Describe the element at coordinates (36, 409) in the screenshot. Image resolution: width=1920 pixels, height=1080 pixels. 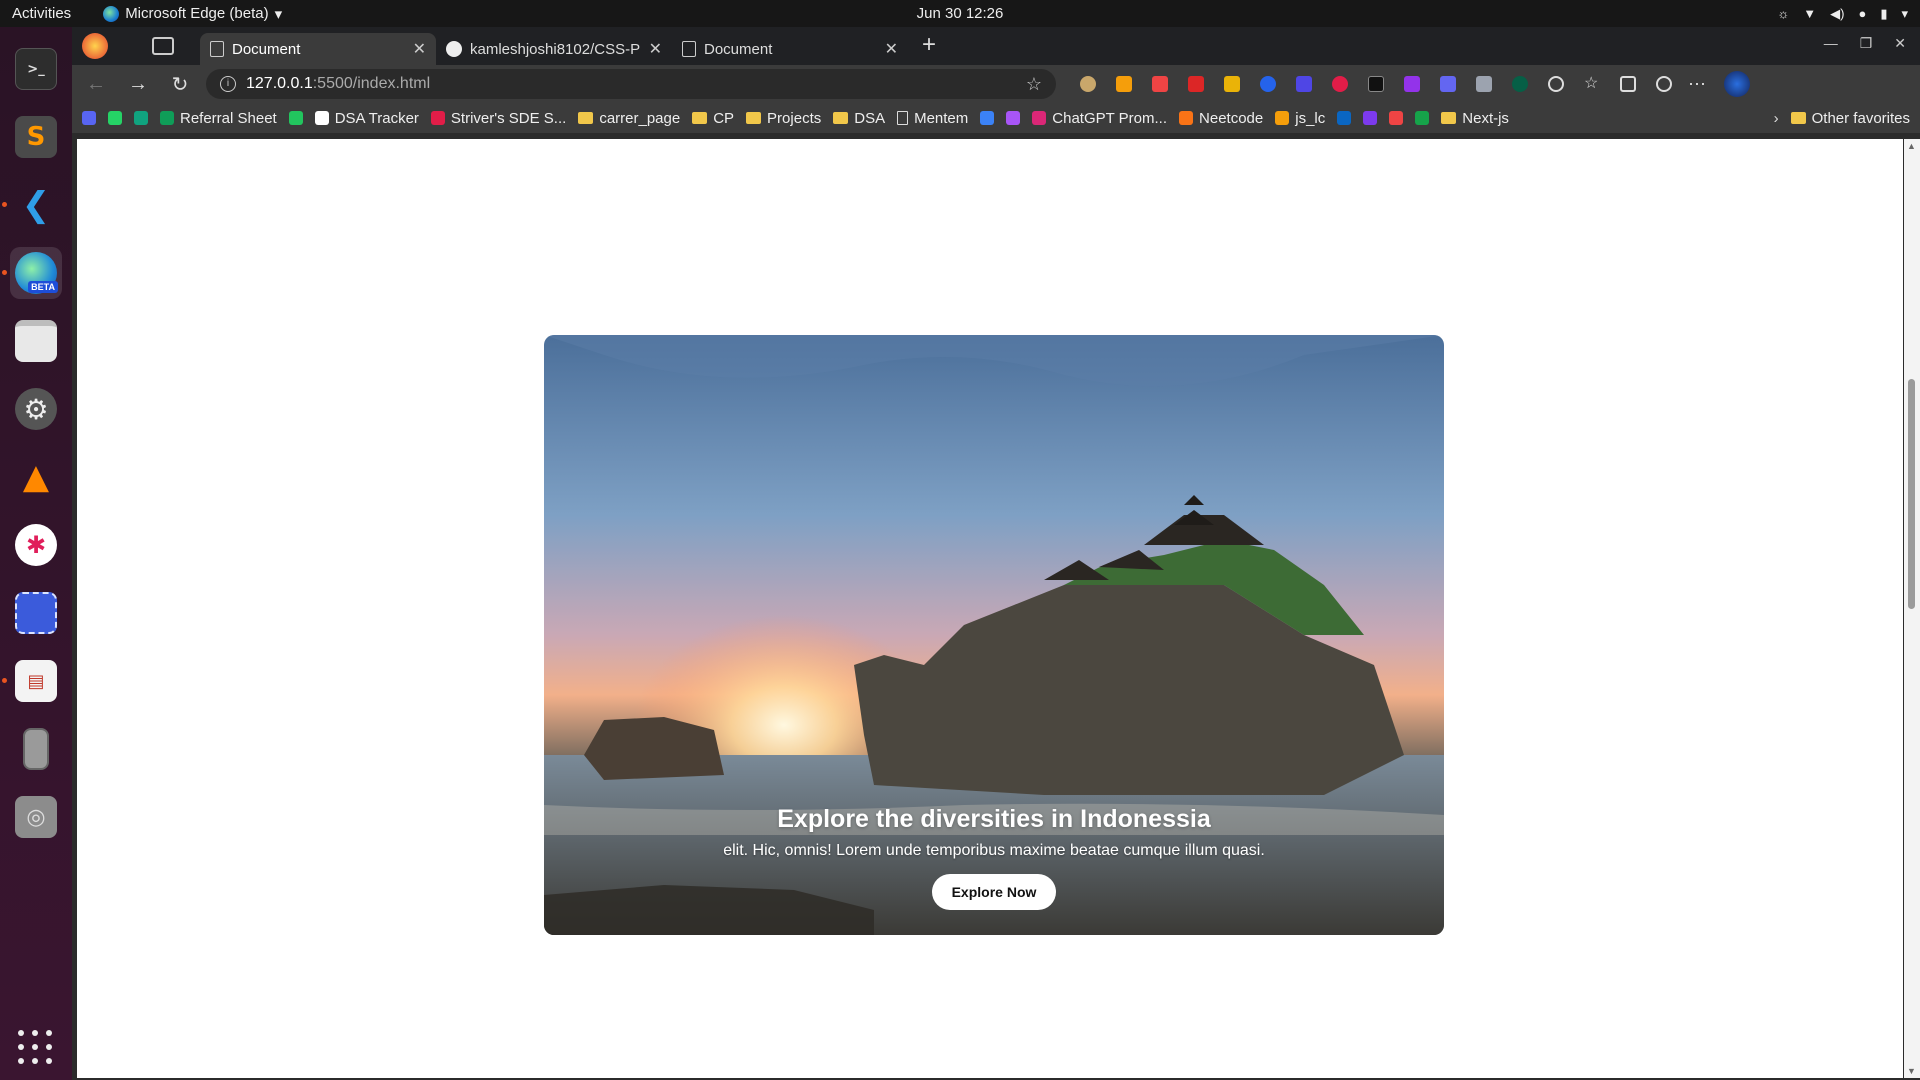
I see `dock-settings: ⚙` at that location.